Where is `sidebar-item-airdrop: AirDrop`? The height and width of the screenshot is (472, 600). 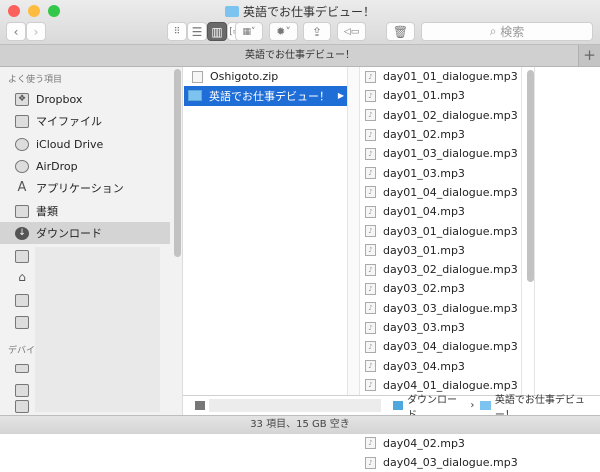 sidebar-item-airdrop: AirDrop is located at coordinates (85, 166).